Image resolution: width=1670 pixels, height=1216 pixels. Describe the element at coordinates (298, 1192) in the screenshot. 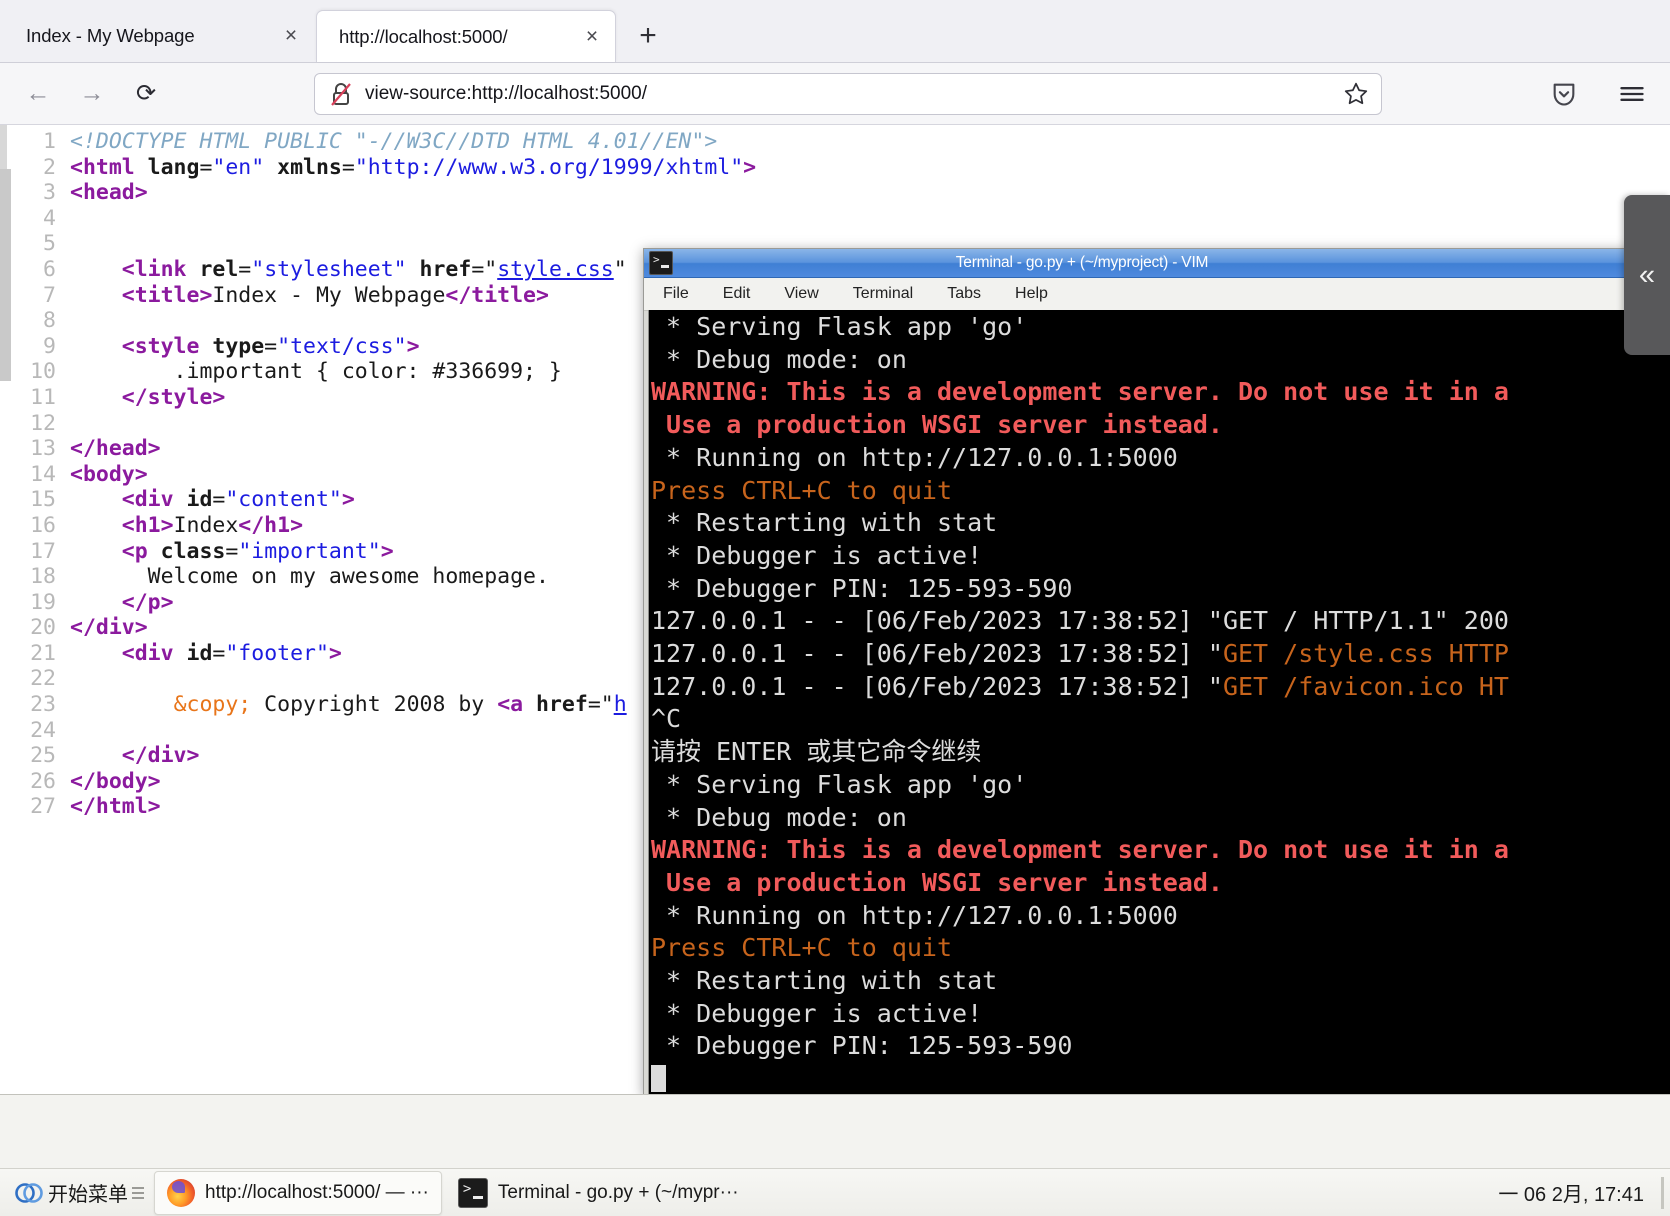

I see `taskbar-item-firefox: http://localhost:5000/ — ···` at that location.